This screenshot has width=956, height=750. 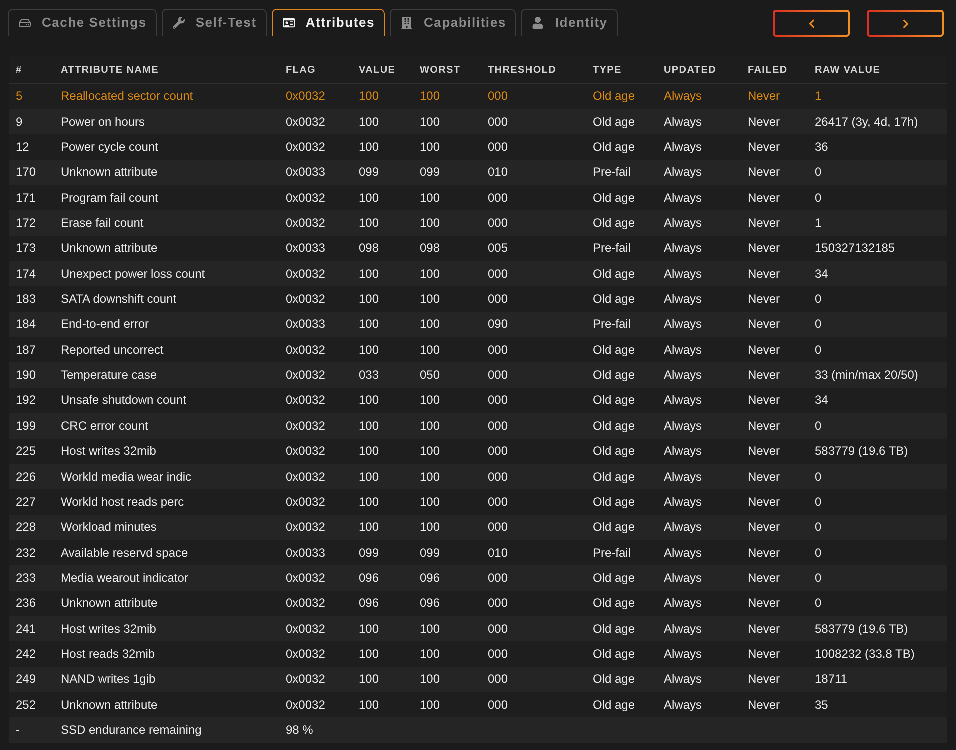 What do you see at coordinates (478, 629) in the screenshot?
I see `table-row: 241 Host writes 32mib 0x0032 100 100 000 Old age Always Never 583779 (19.6 TB)` at bounding box center [478, 629].